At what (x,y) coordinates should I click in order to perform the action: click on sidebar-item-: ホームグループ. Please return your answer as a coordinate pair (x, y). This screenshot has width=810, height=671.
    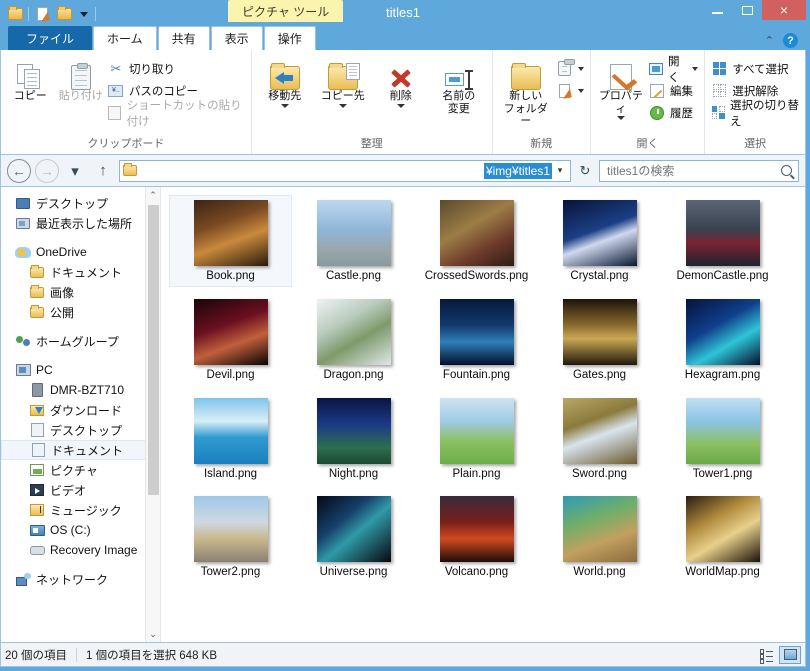
    Looking at the image, I should click on (80, 341).